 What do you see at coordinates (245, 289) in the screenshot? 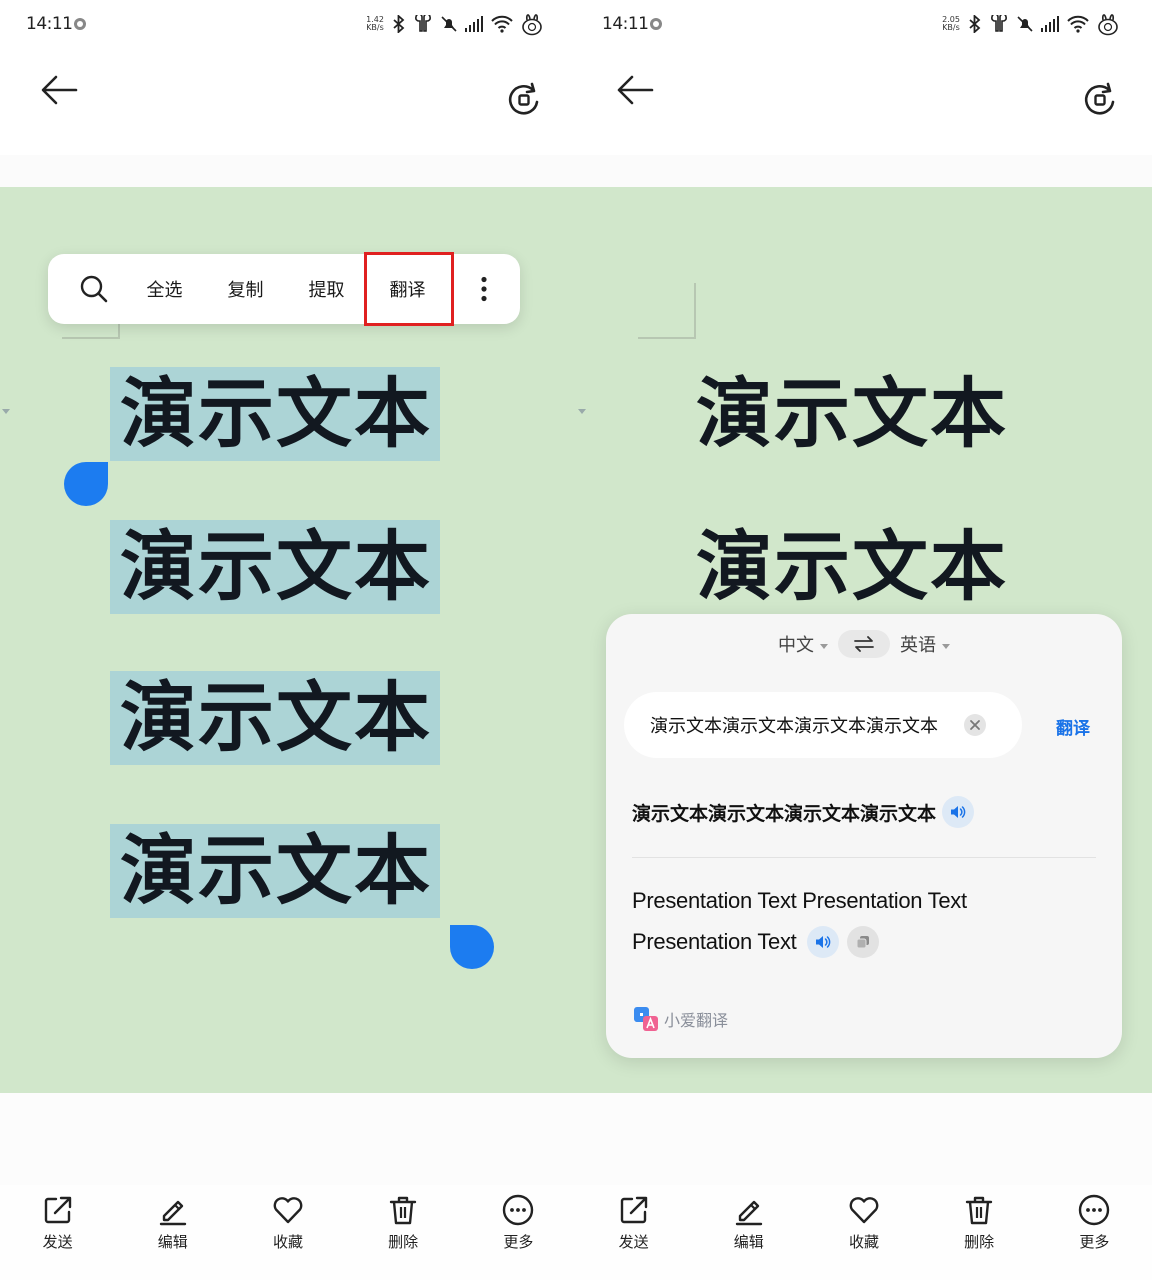
I see `copy-button: 复制` at bounding box center [245, 289].